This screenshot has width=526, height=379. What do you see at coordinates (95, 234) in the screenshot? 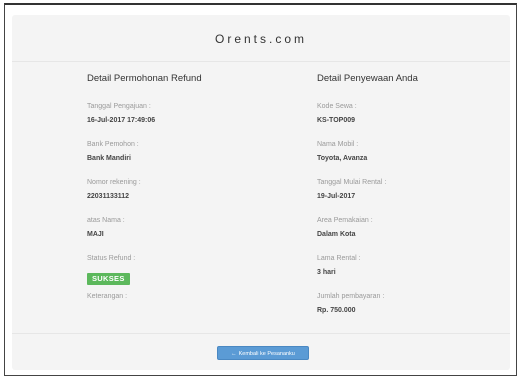
I see `field-value: MAJI` at bounding box center [95, 234].